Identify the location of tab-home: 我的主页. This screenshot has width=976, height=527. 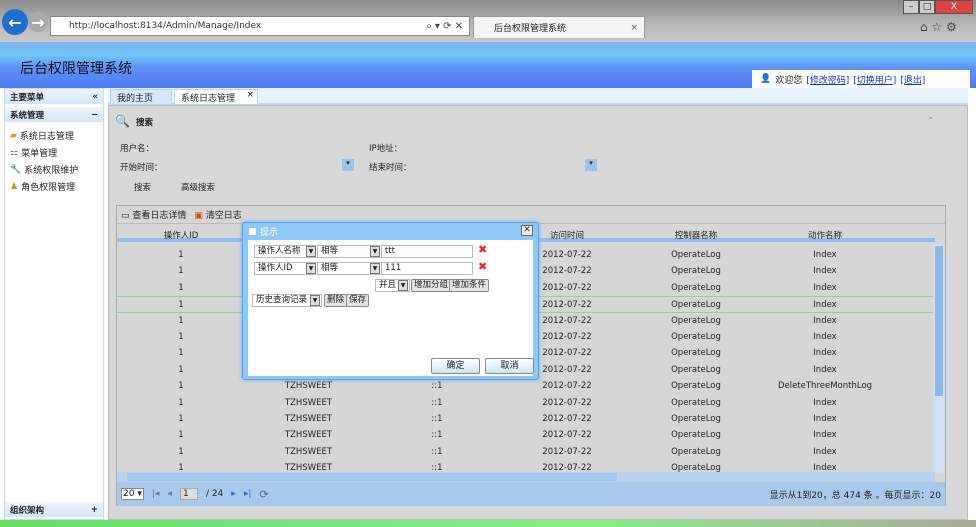
(141, 97).